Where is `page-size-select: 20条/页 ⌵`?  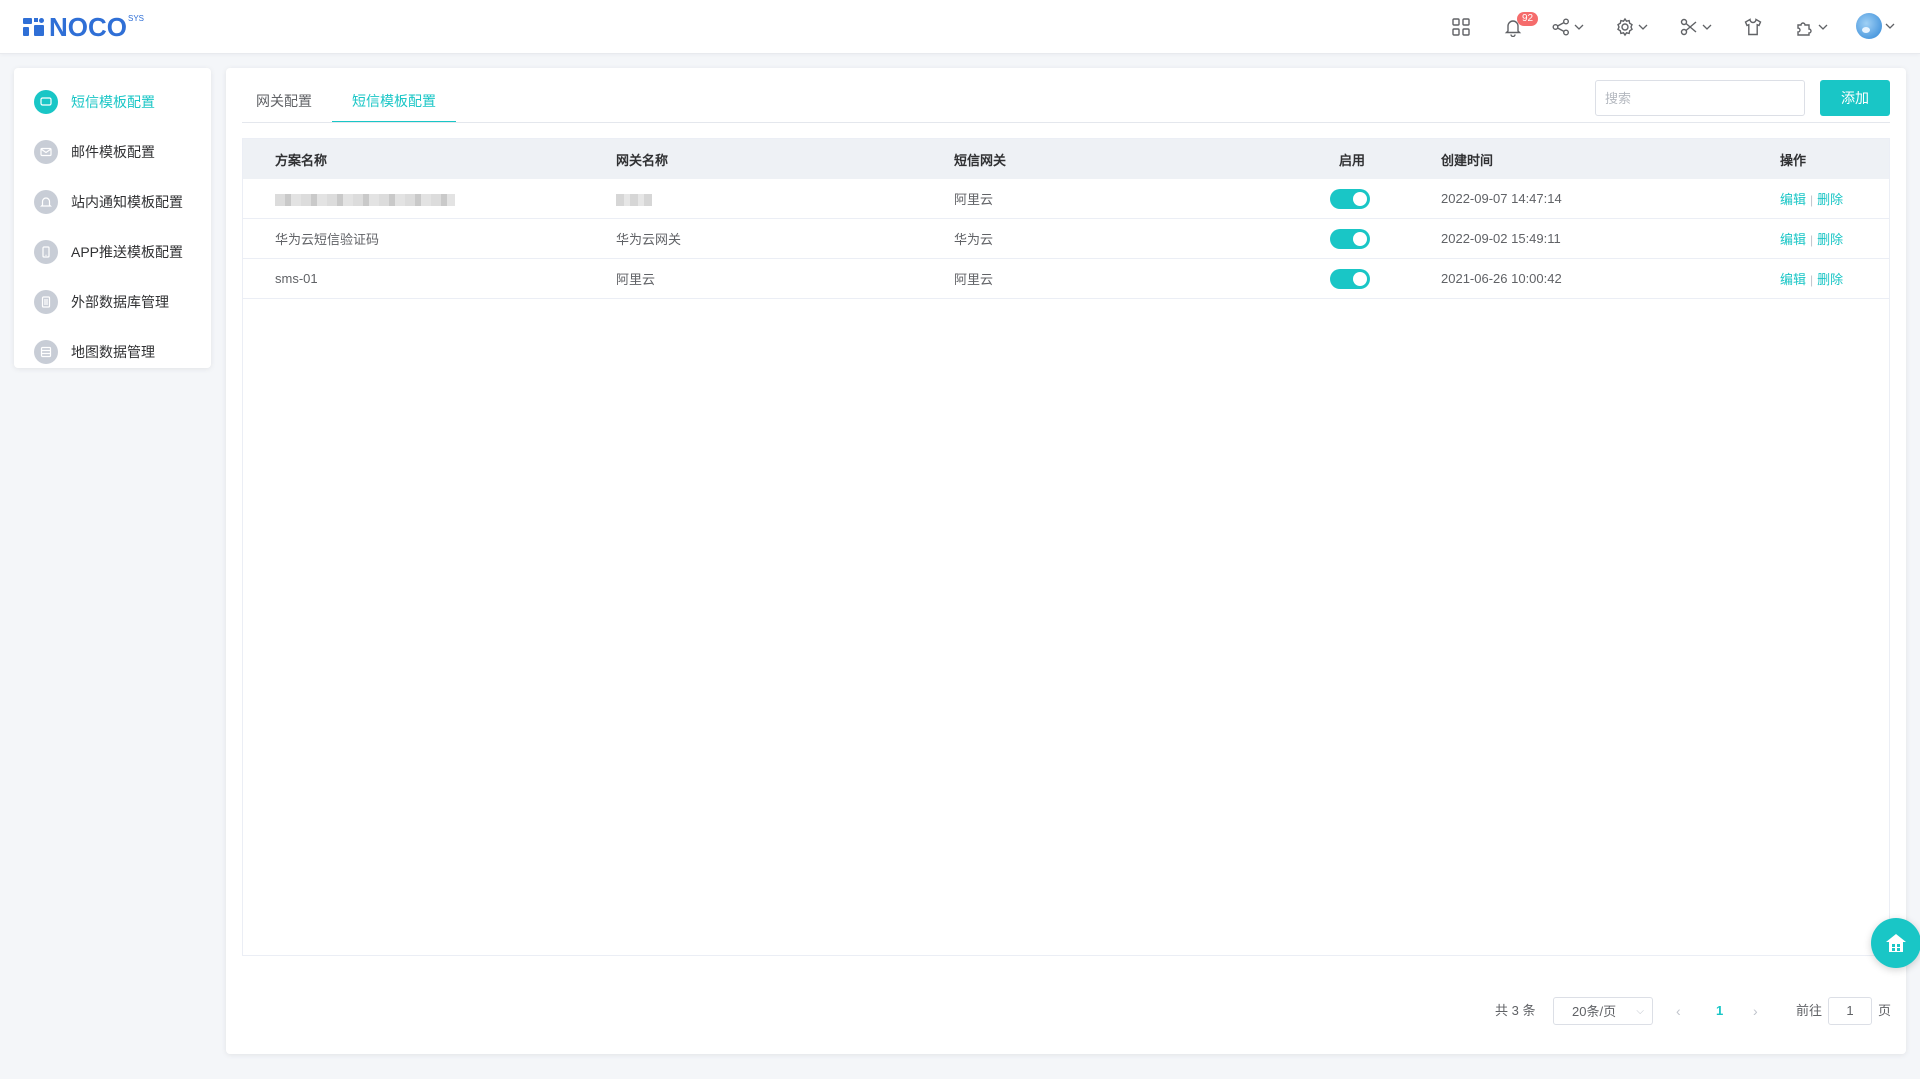
page-size-select: 20条/页 ⌵ is located at coordinates (1603, 1011).